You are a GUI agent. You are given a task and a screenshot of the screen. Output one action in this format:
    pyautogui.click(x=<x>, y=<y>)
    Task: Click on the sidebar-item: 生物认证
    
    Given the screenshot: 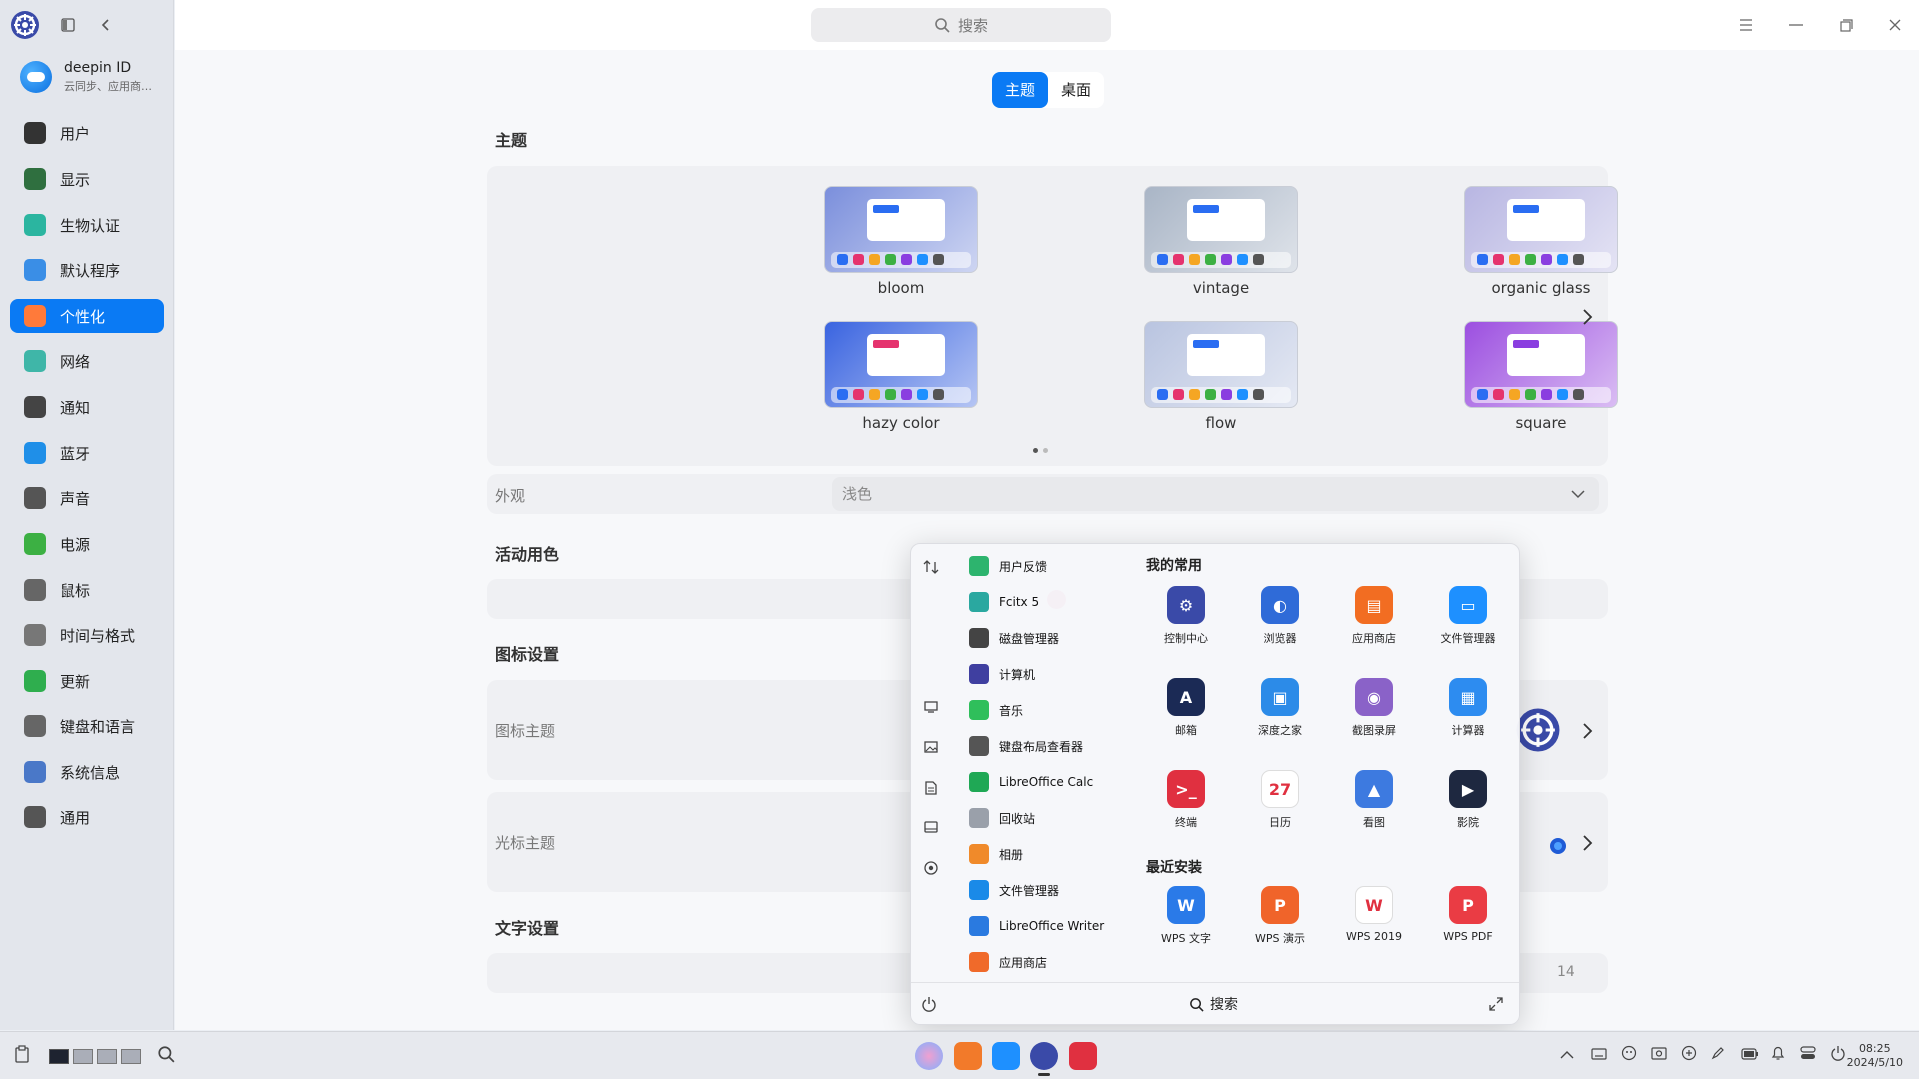 What is the action you would take?
    pyautogui.click(x=87, y=225)
    